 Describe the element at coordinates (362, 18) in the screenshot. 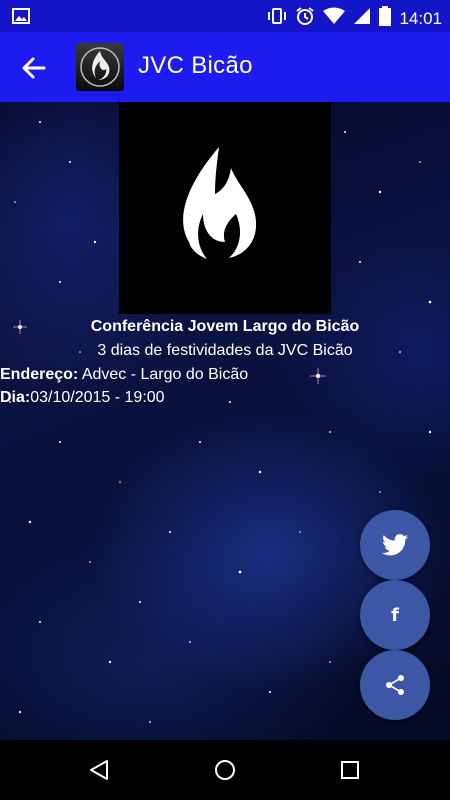

I see `signal-icon` at that location.